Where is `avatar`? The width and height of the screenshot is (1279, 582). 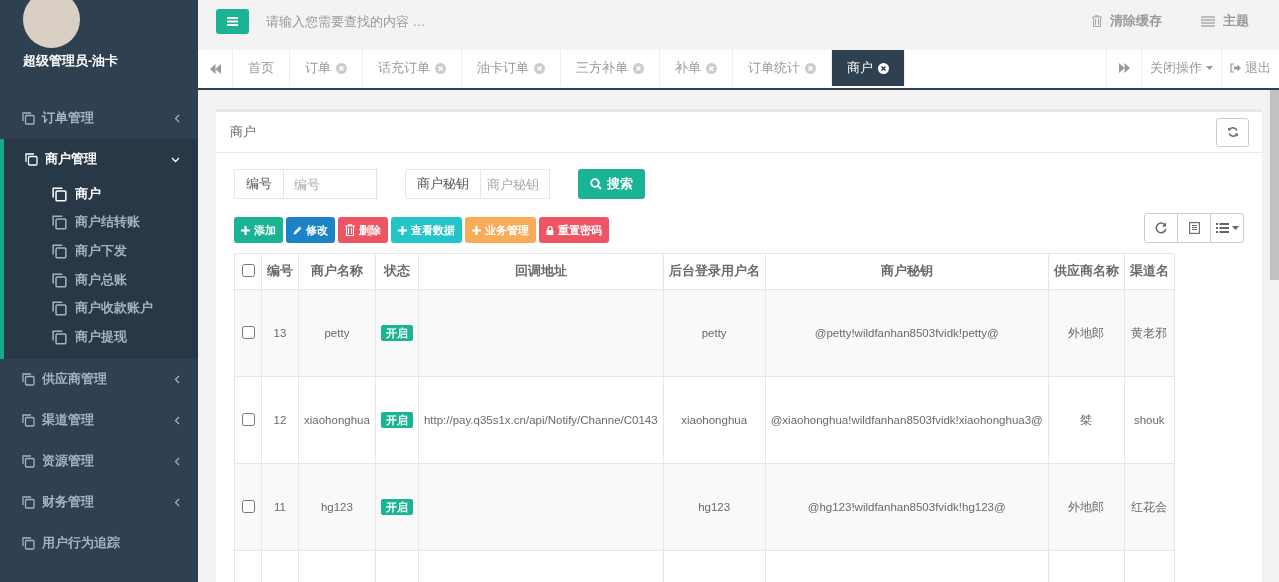 avatar is located at coordinates (51, 24).